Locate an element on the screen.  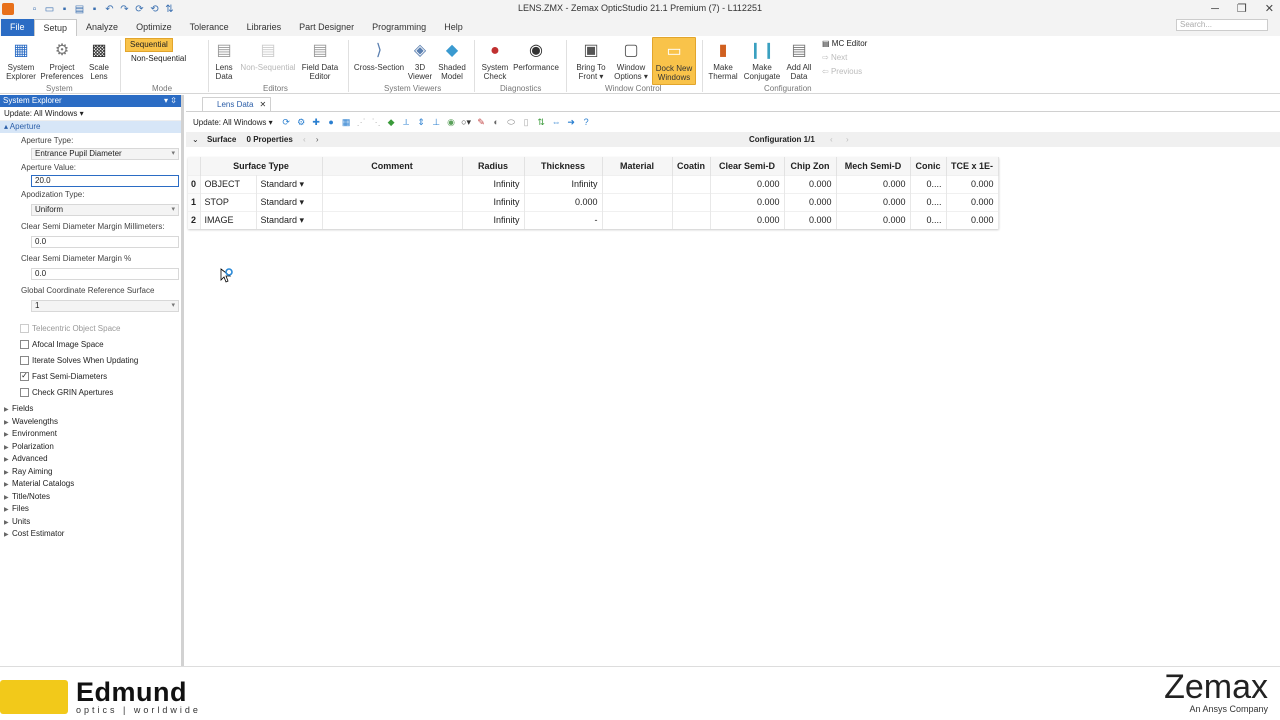
tree-item-cost-estimator: ▶ Cost Estimator is located at coordinates (90, 534).